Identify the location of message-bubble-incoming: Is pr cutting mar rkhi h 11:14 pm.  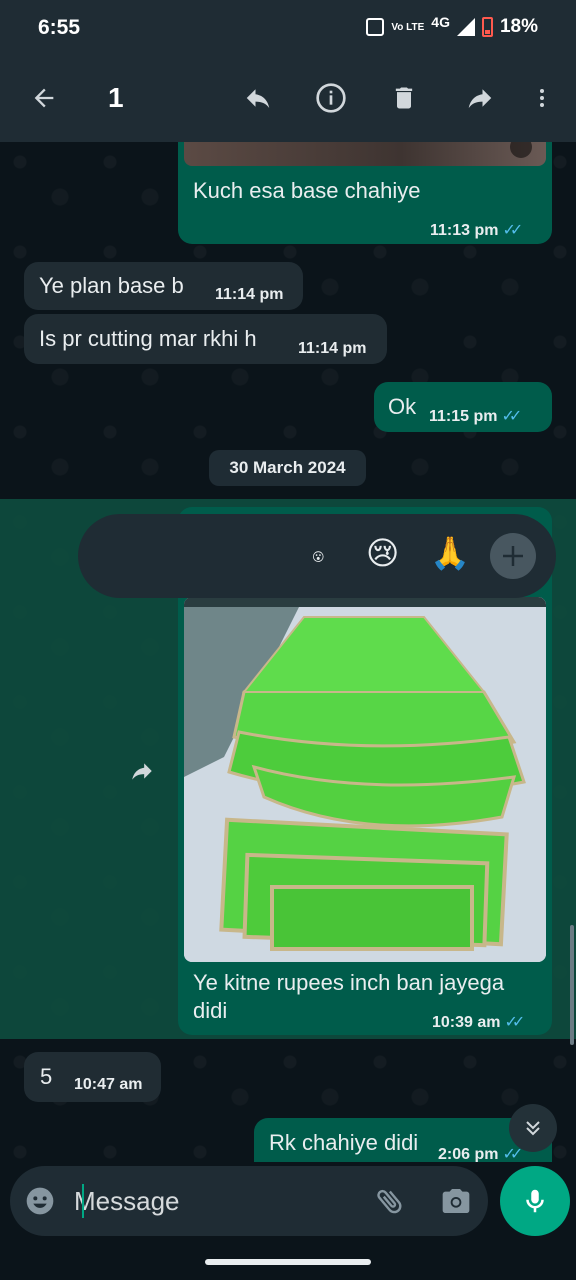
(205, 339).